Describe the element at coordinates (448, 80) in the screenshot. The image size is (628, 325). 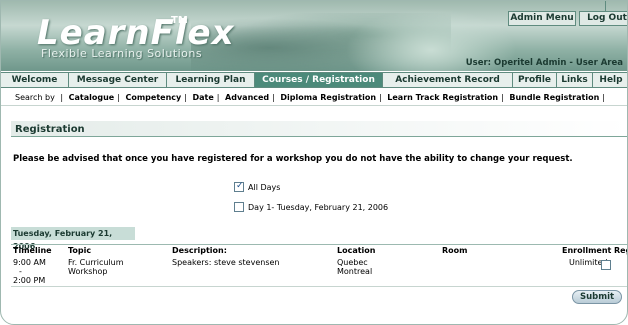
I see `tab-achievement-record: Achievement Record` at that location.